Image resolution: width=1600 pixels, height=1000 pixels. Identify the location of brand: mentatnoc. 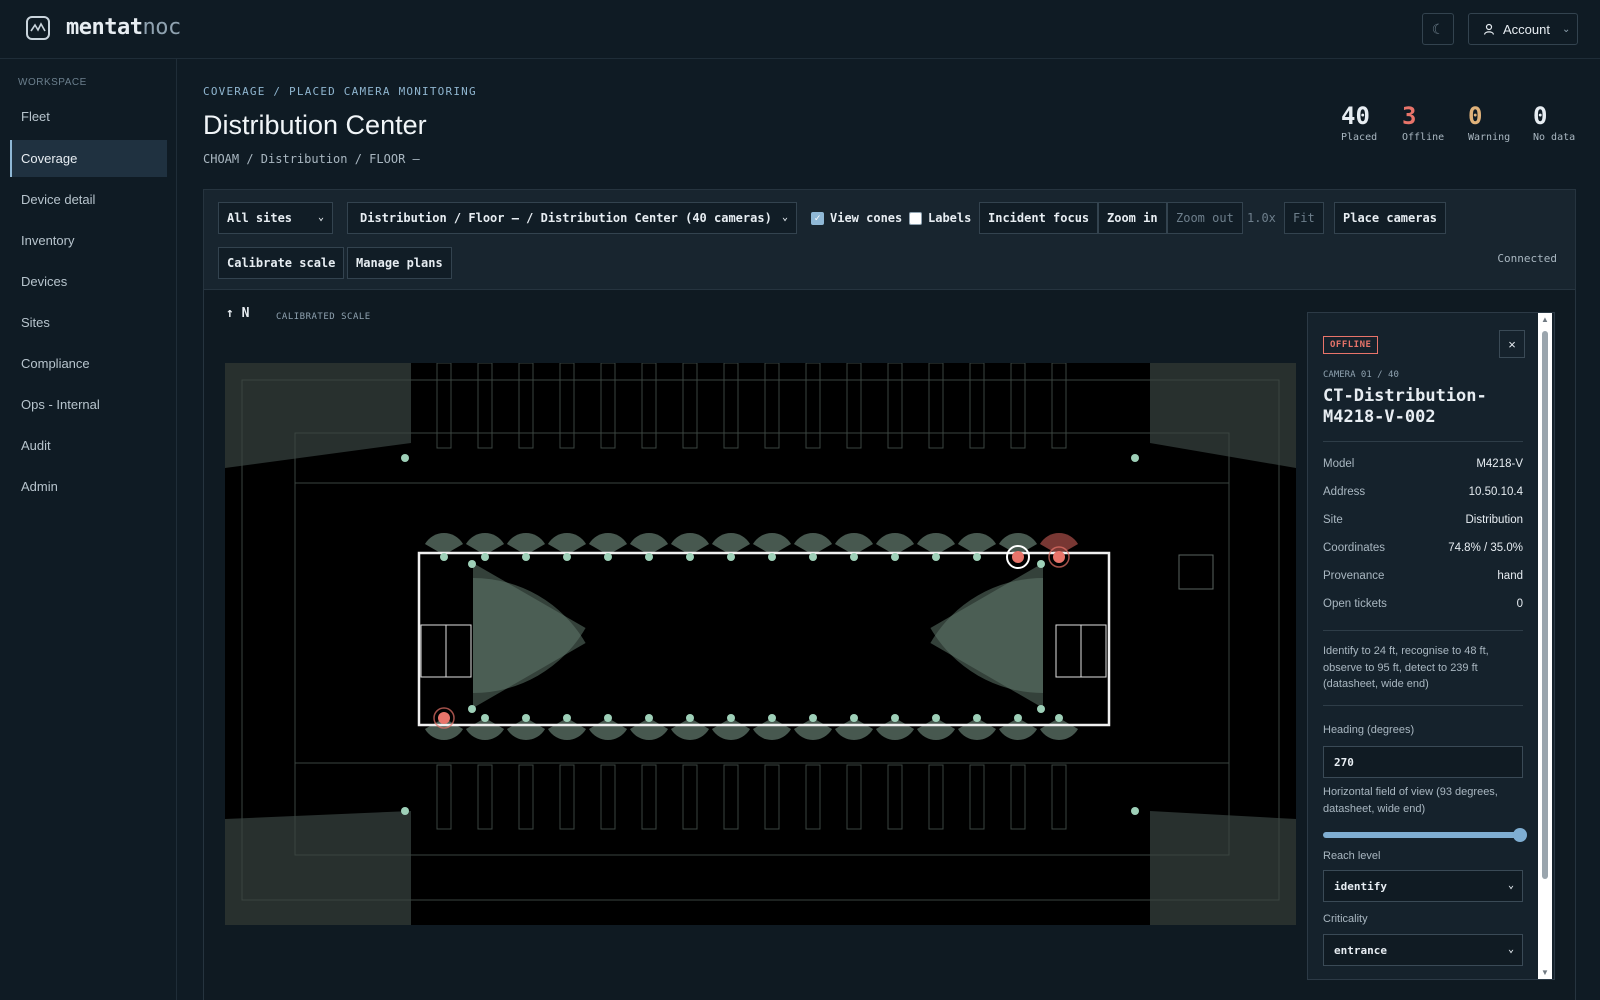
(103, 27).